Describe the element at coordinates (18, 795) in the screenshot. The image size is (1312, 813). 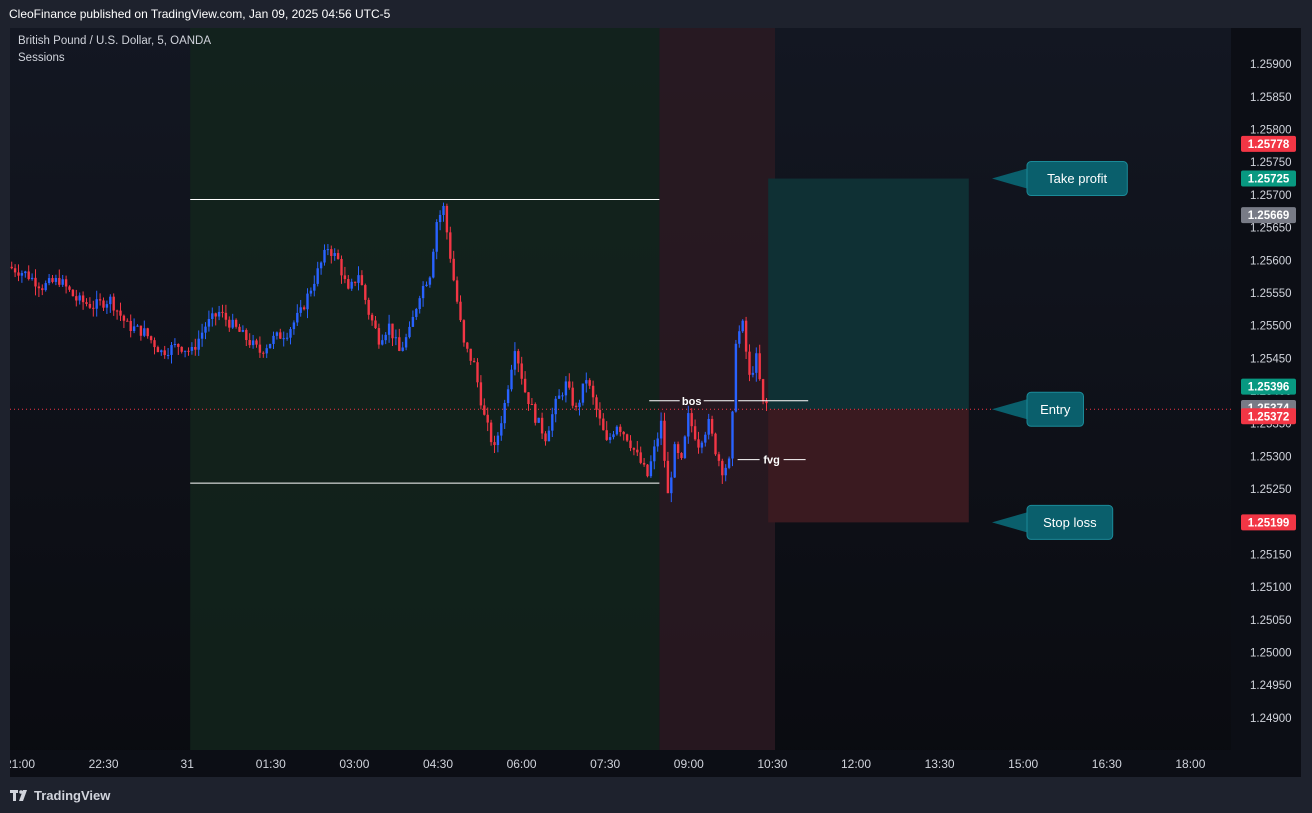
I see `tradingview-logo-icon` at that location.